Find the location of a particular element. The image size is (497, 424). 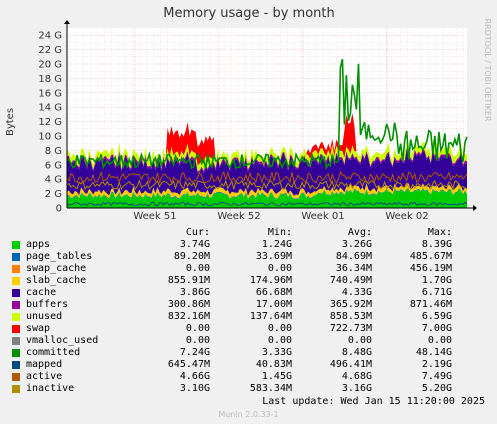

legend-min: 3.33G is located at coordinates (276, 352).